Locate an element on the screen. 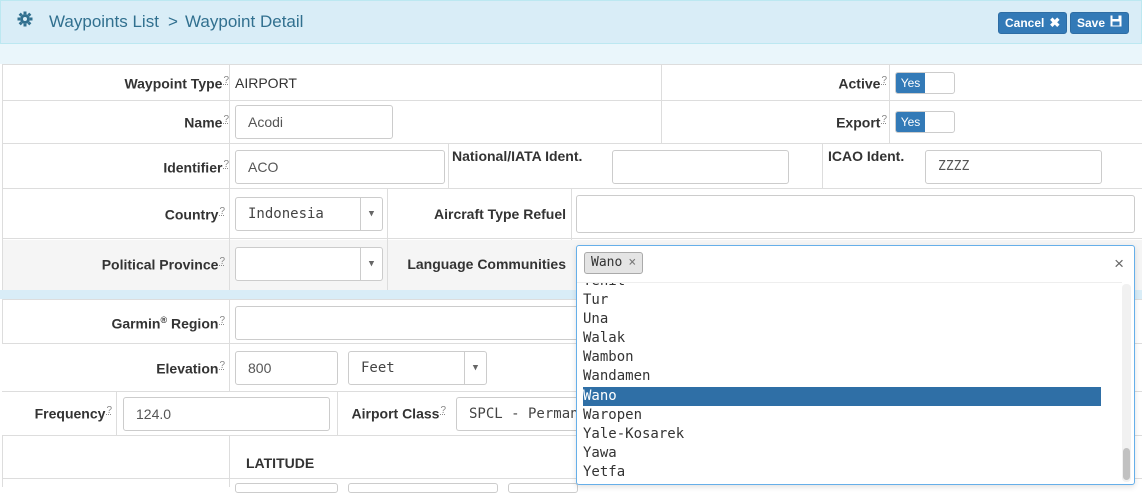 This screenshot has width=1142, height=493. breadcrumb-waypoints-list: Waypoints List is located at coordinates (104, 22).